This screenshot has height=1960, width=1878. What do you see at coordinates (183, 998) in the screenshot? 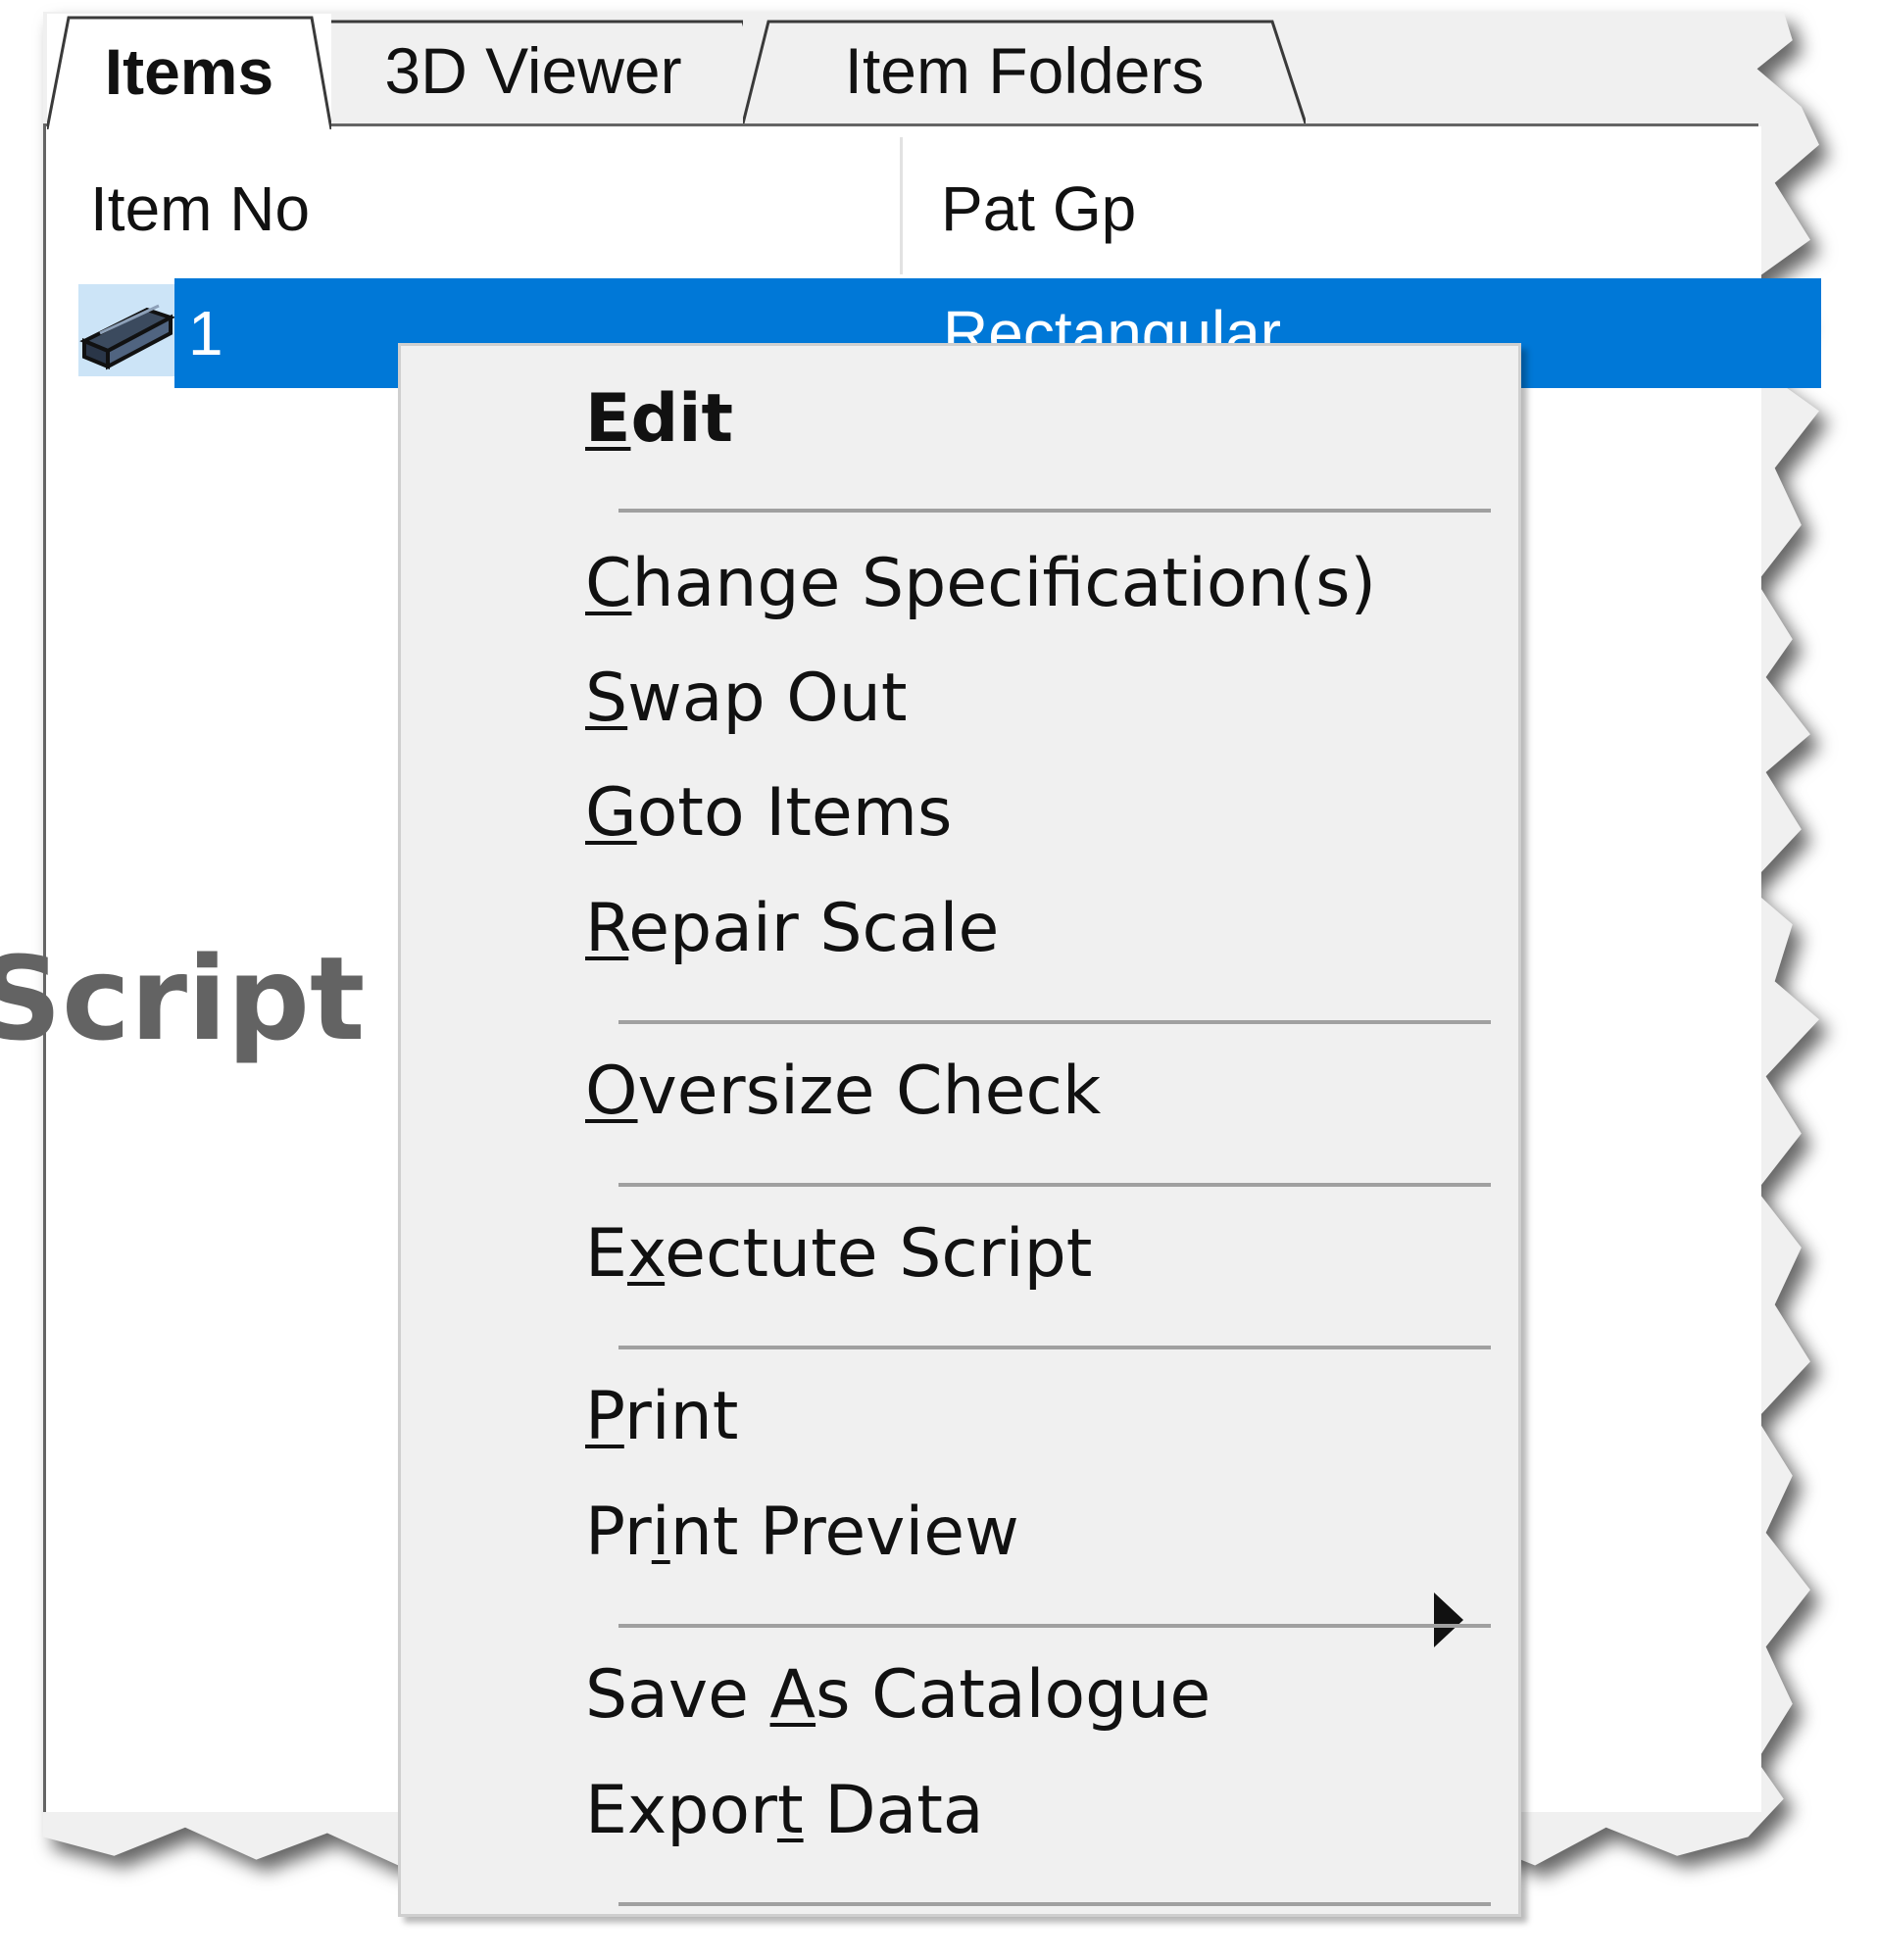
I see `background-label: Script` at bounding box center [183, 998].